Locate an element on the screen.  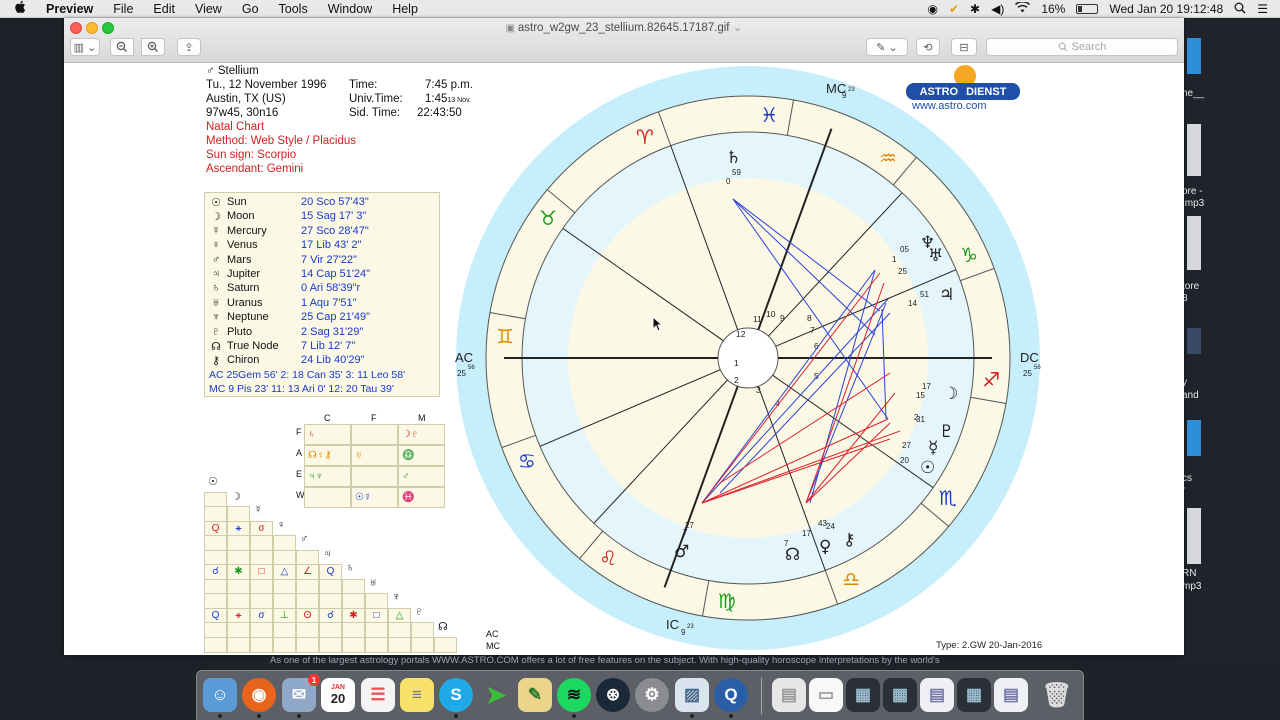
desktop-file-label: mp3 is located at coordinates (1231, 586).